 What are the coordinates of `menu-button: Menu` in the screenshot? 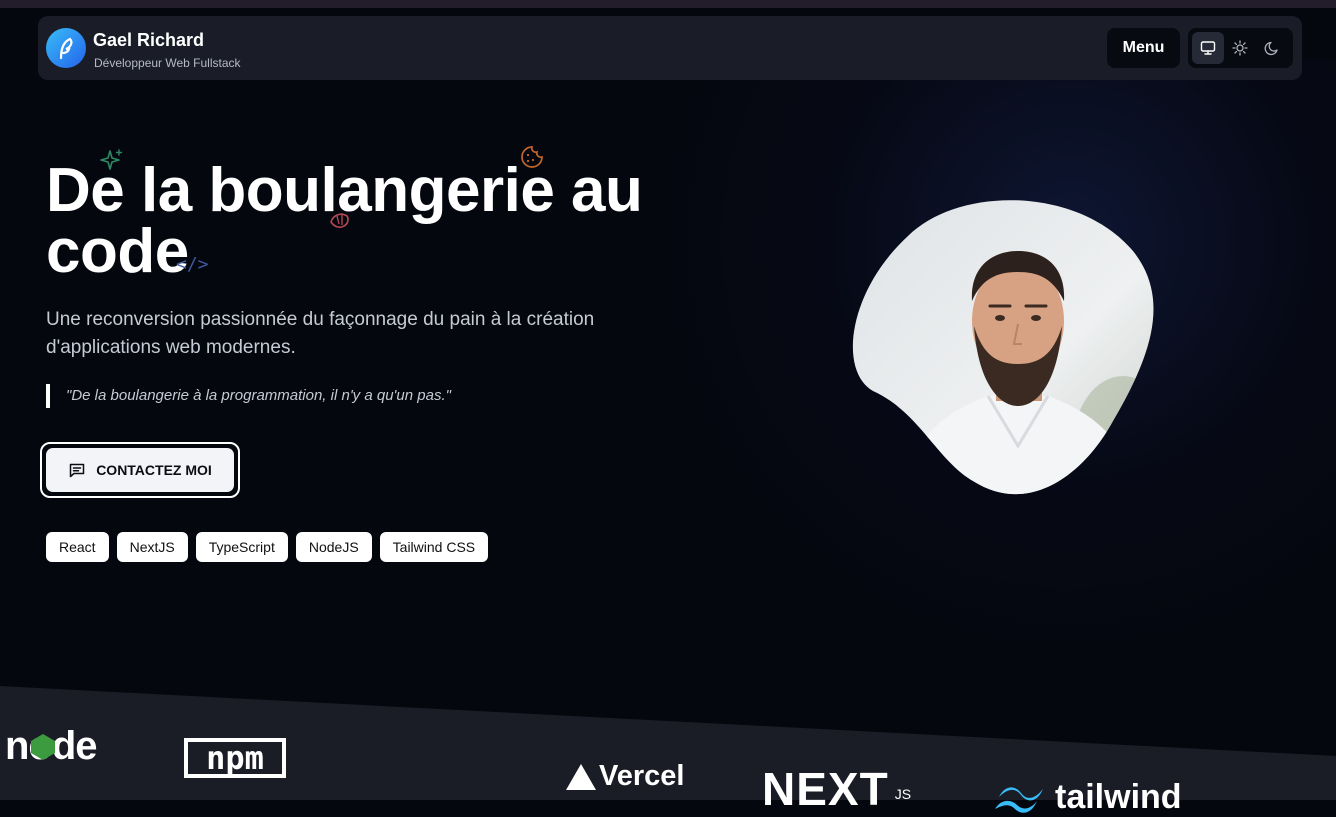 It's located at (1143, 48).